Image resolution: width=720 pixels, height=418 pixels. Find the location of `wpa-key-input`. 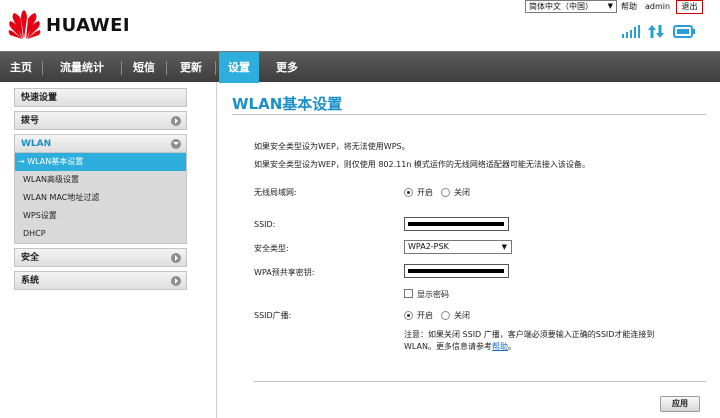

wpa-key-input is located at coordinates (456, 271).